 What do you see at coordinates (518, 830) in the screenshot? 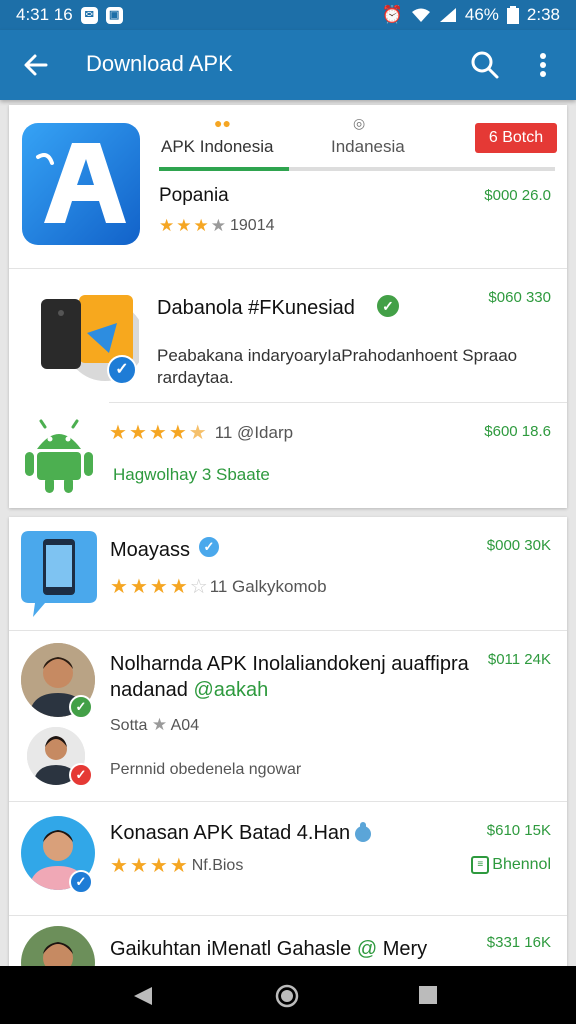
I see `item-price: $610 15K` at bounding box center [518, 830].